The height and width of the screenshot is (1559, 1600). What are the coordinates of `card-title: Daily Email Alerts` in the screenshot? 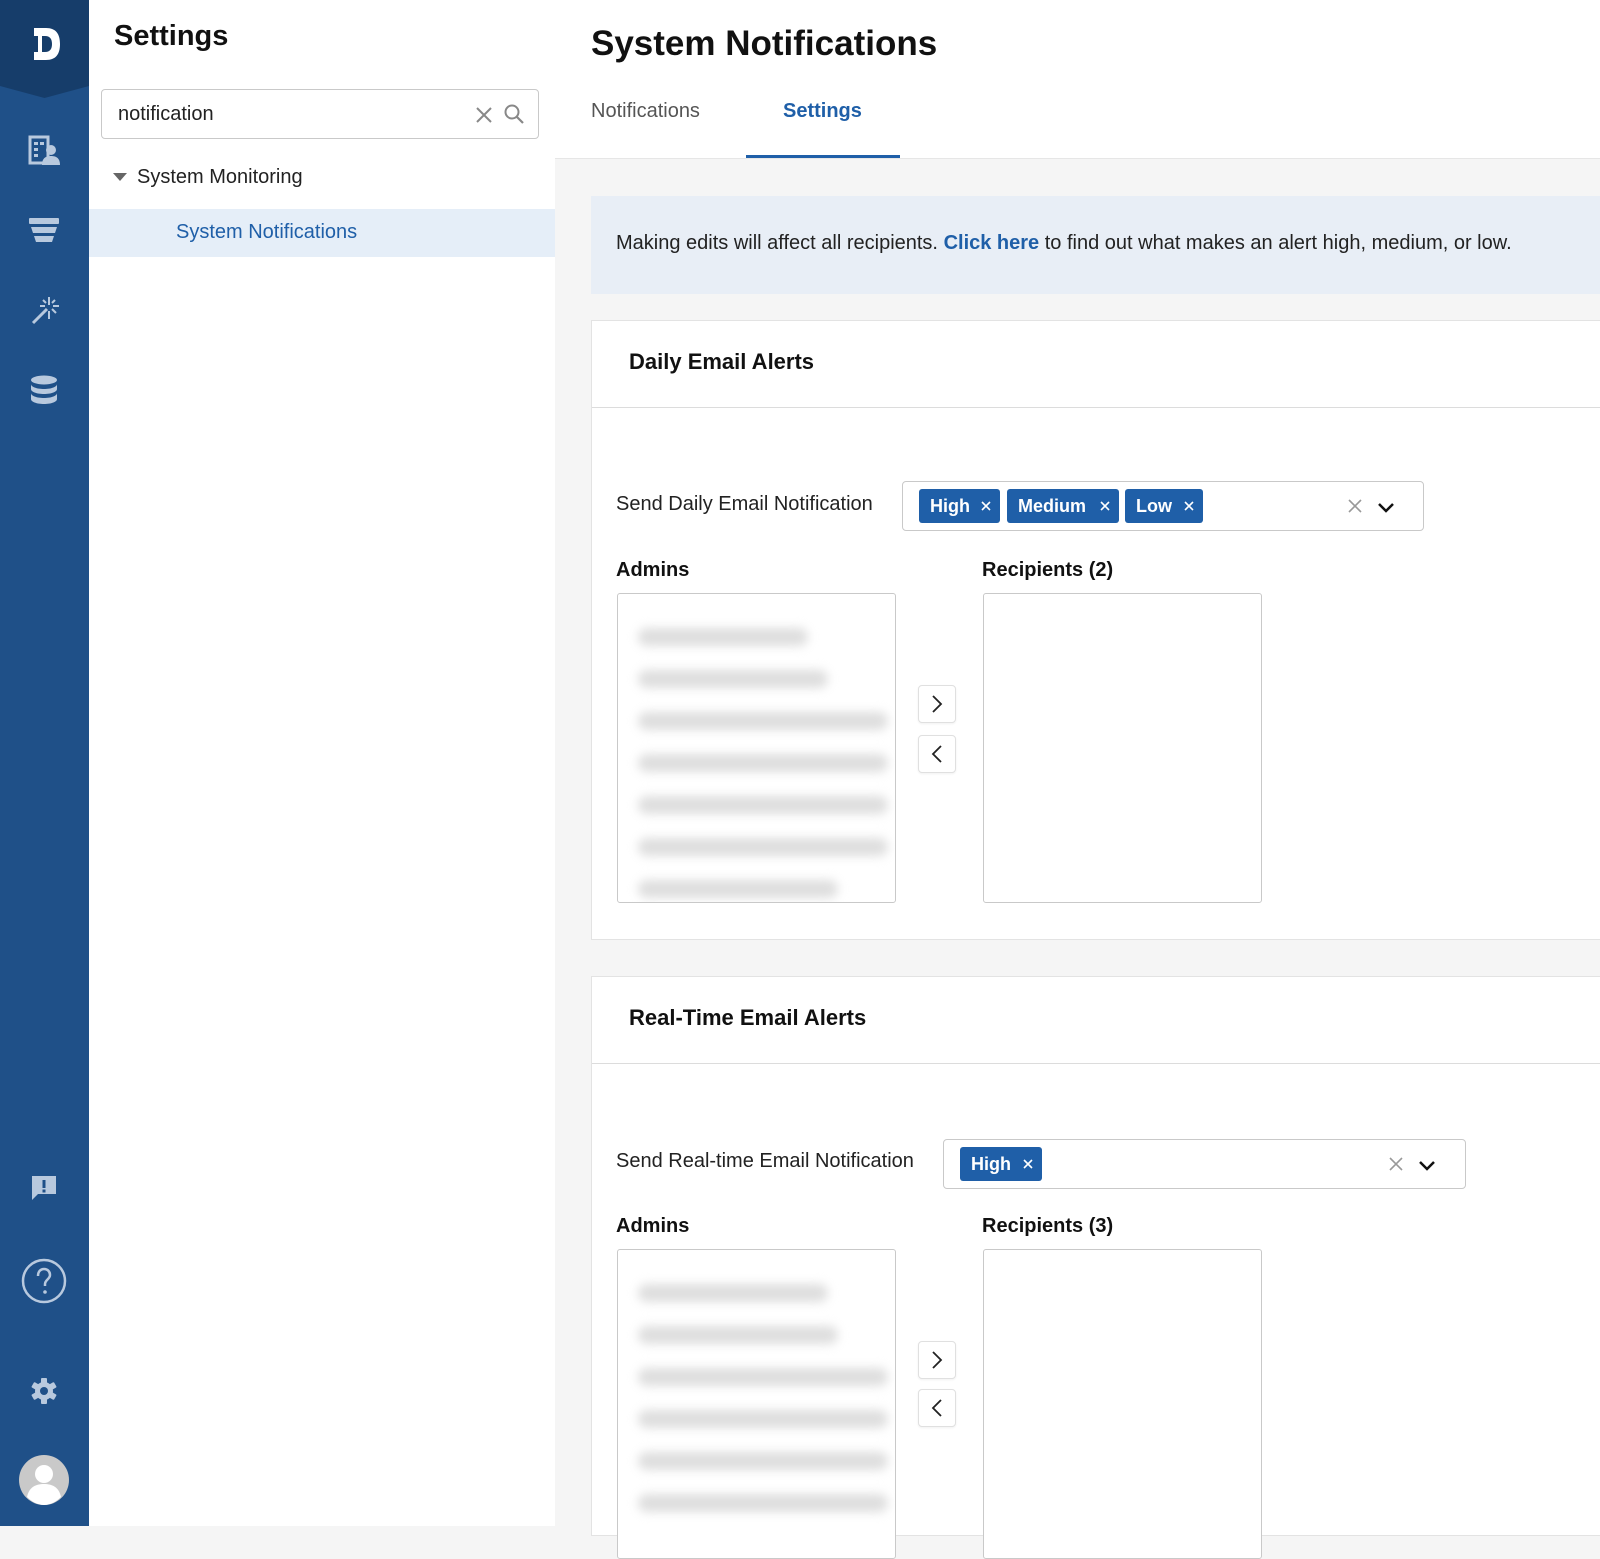 It's located at (722, 361).